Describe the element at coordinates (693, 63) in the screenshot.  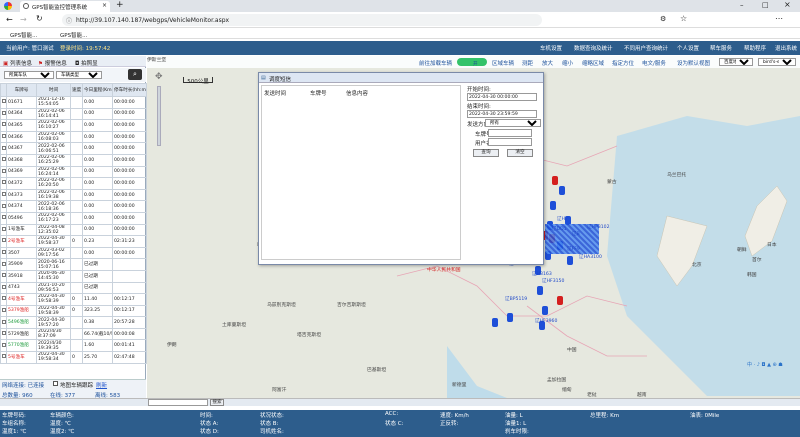
I see `default-view-button: 设为默认视图` at that location.